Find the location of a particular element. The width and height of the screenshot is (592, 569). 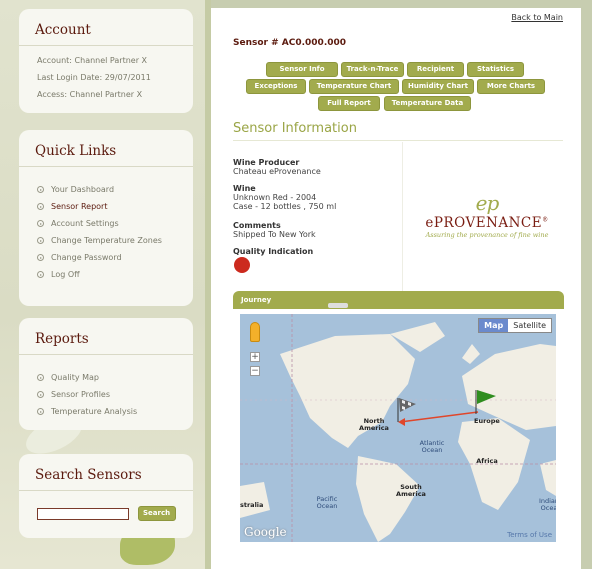

back-to-main-link: Back to Main is located at coordinates (537, 17).